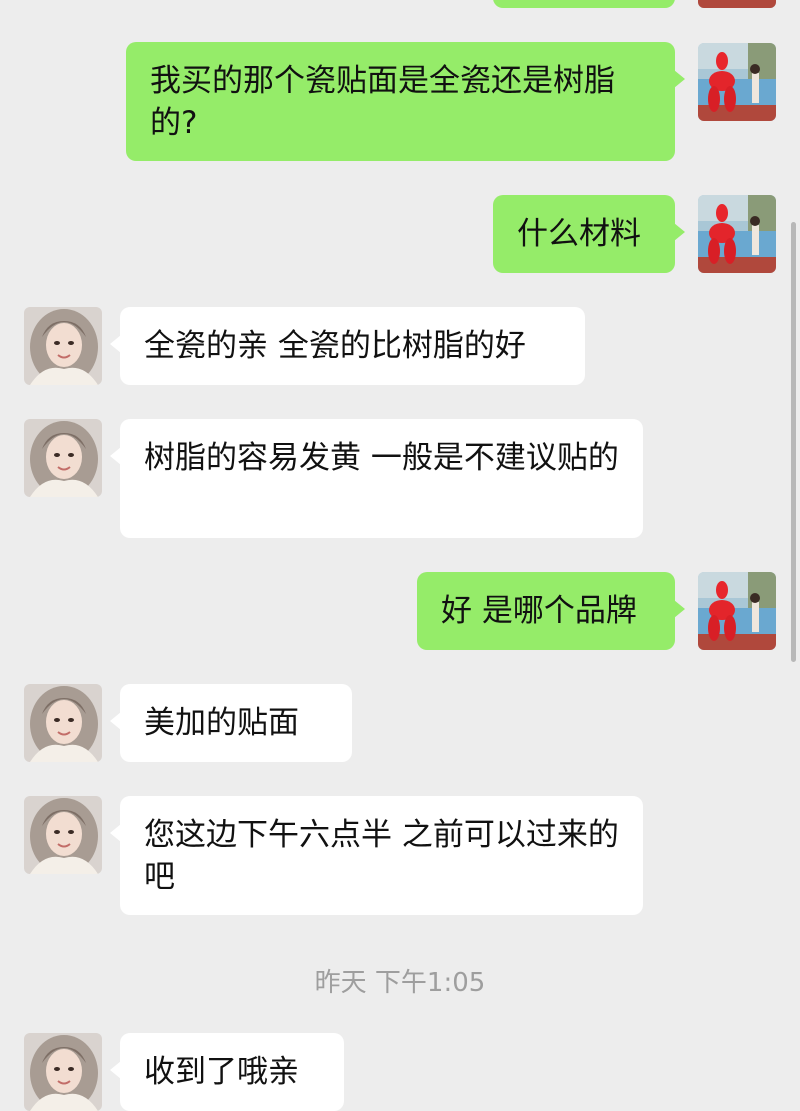 The height and width of the screenshot is (1111, 800). Describe the element at coordinates (376, 855) in the screenshot. I see `message-bubble-received: 您这边下午六点半 之前可以过来的吧` at that location.